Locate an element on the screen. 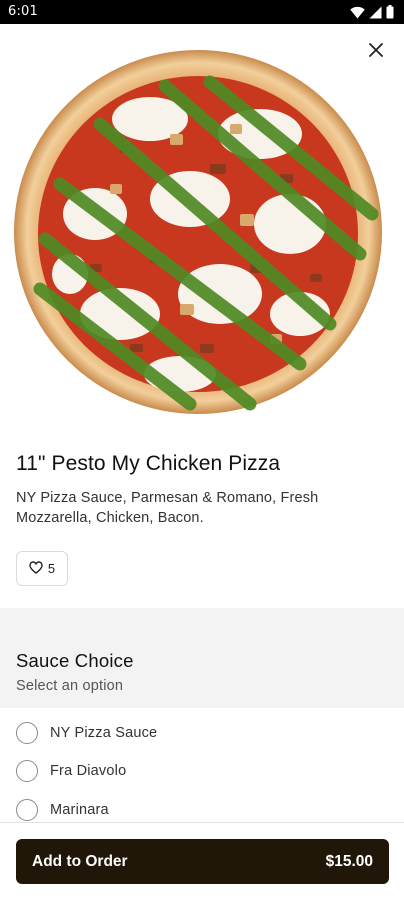 This screenshot has height=900, width=404. section-title: Sauce Choice is located at coordinates (75, 660).